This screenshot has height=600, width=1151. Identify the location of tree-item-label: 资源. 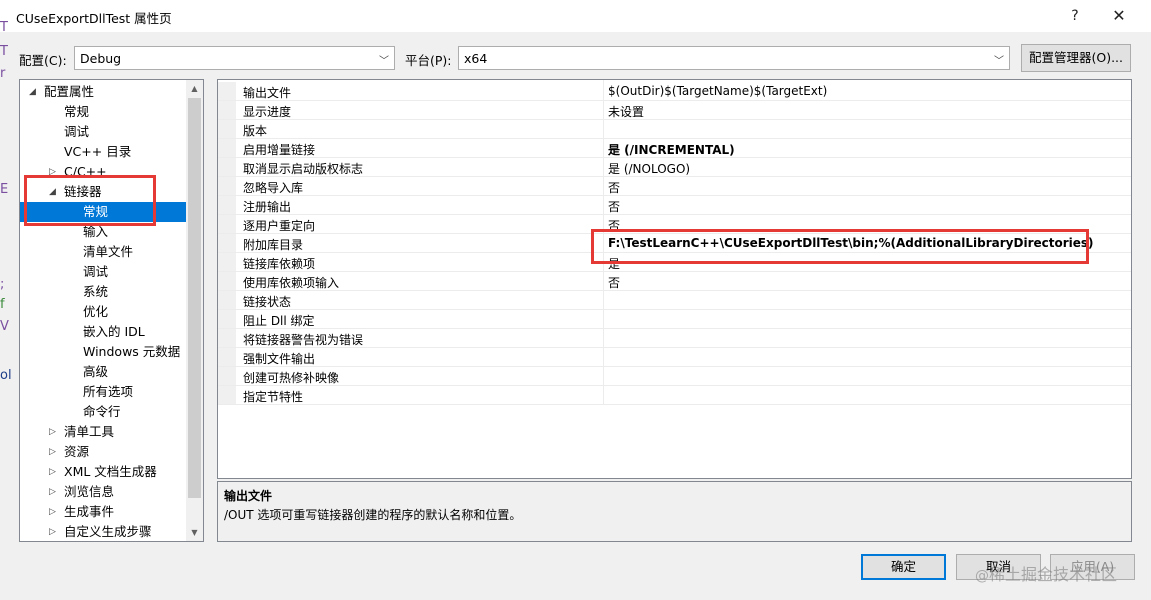
(77, 451).